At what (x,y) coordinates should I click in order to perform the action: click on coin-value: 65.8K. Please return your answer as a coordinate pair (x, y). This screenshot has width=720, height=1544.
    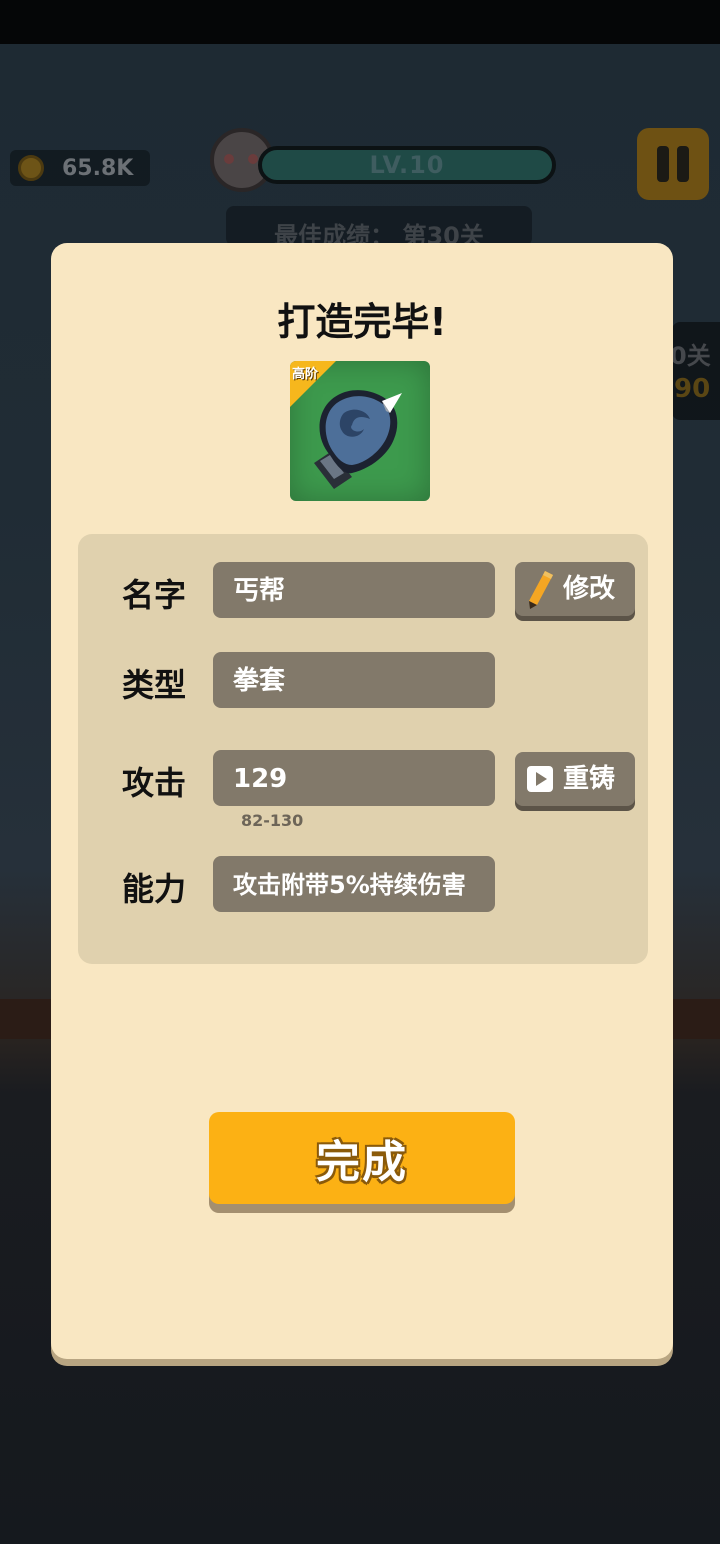
    Looking at the image, I should click on (98, 168).